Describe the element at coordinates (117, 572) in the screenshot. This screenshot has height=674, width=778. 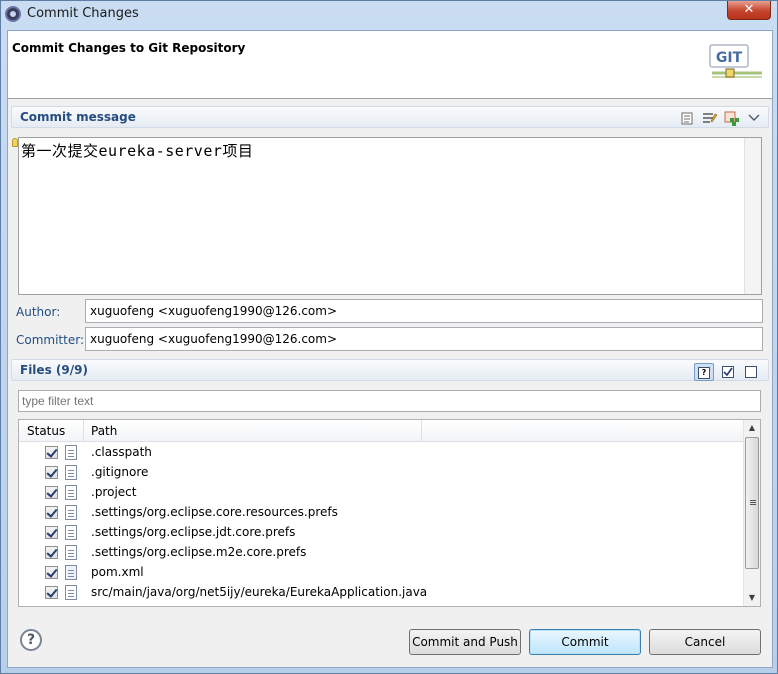
I see `file-path: pom.xml` at that location.